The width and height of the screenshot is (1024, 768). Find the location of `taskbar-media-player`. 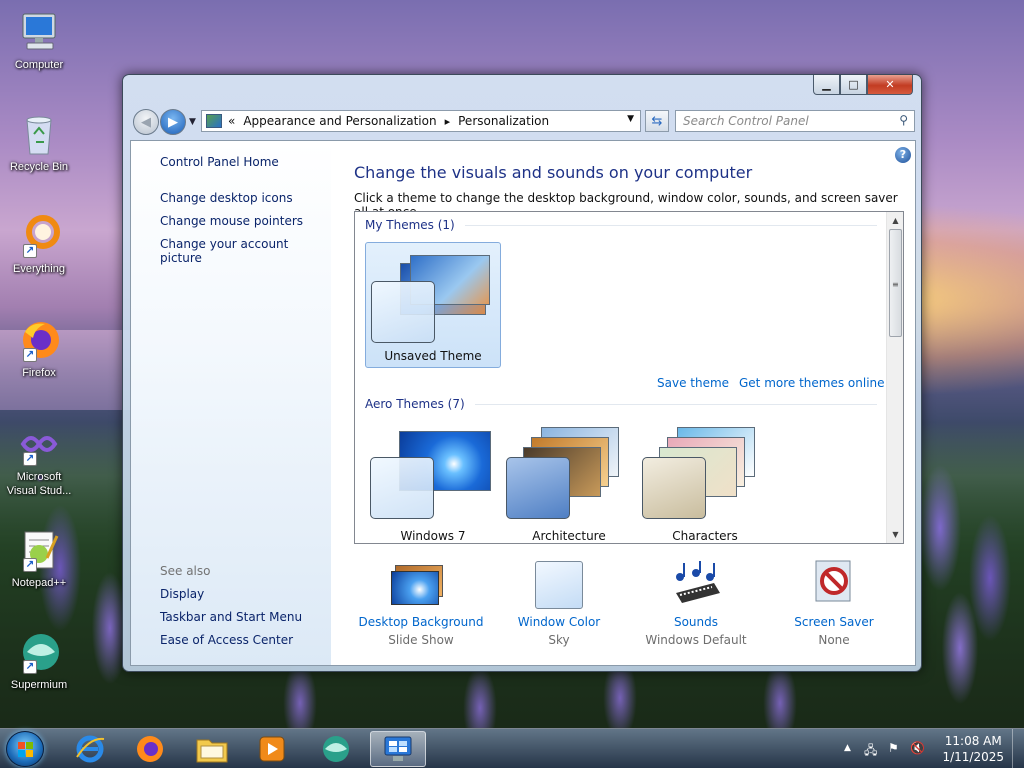

taskbar-media-player is located at coordinates (272, 749).